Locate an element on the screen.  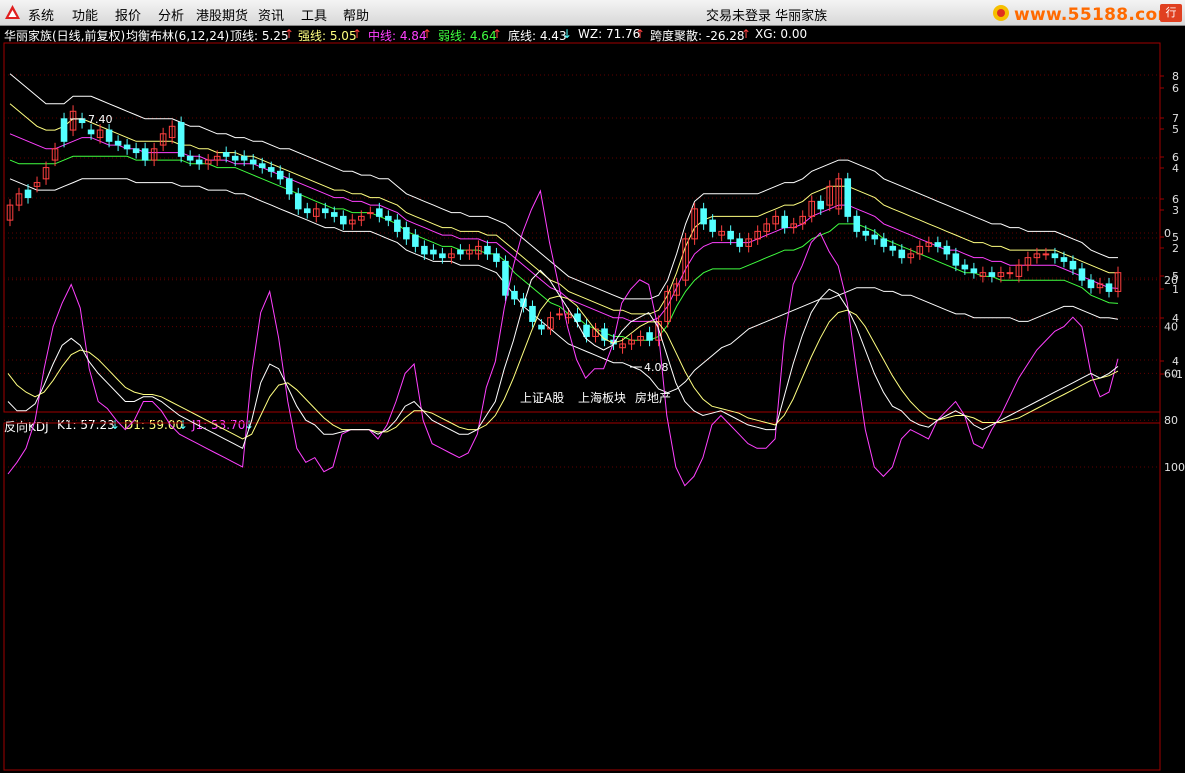
sector-label-shanghai: 上海板块 is located at coordinates (602, 397).